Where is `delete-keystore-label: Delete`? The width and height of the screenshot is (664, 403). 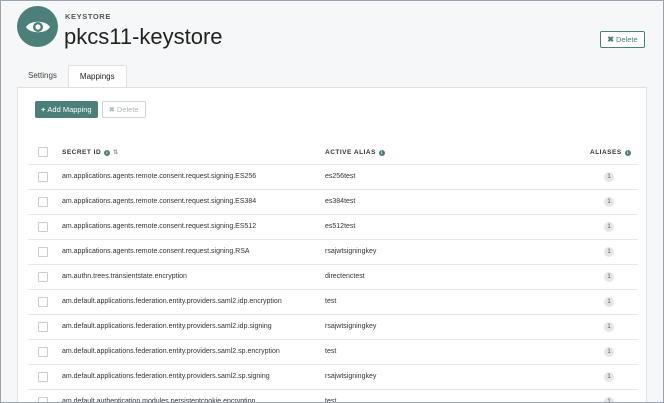
delete-keystore-label: Delete is located at coordinates (627, 39).